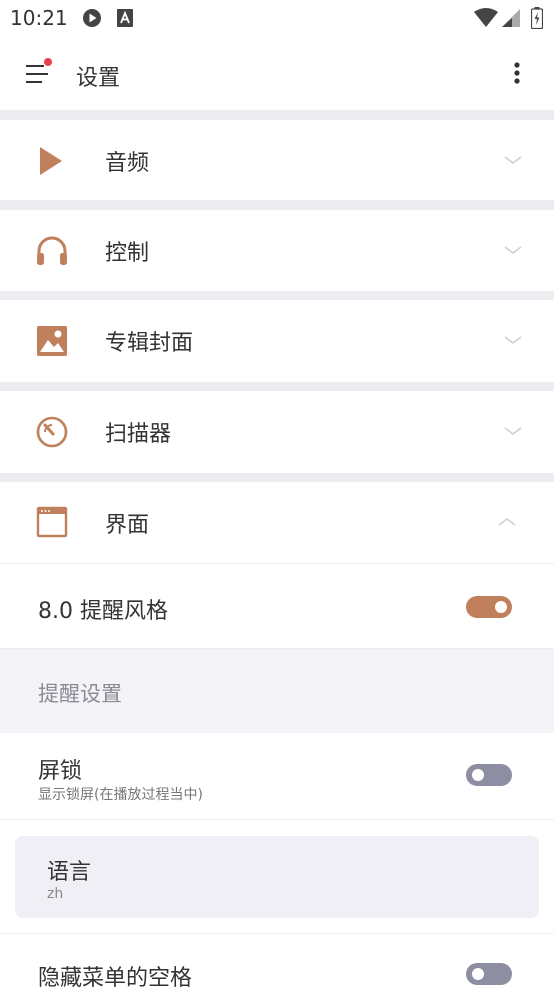 This screenshot has height=992, width=554. I want to click on setting-hide-menu-spacing: 隐藏菜单的空格, so click(277, 962).